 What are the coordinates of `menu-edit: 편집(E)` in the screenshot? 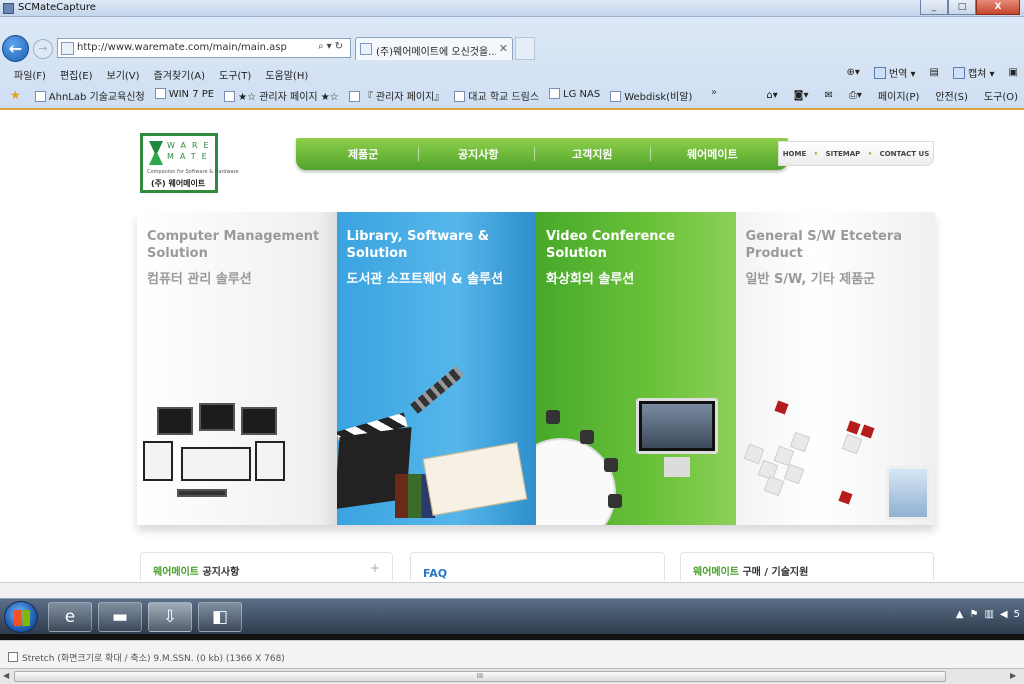 It's located at (76, 74).